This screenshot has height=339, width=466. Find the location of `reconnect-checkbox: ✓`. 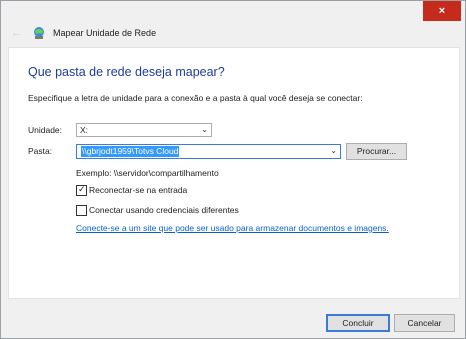

reconnect-checkbox: ✓ is located at coordinates (81, 190).